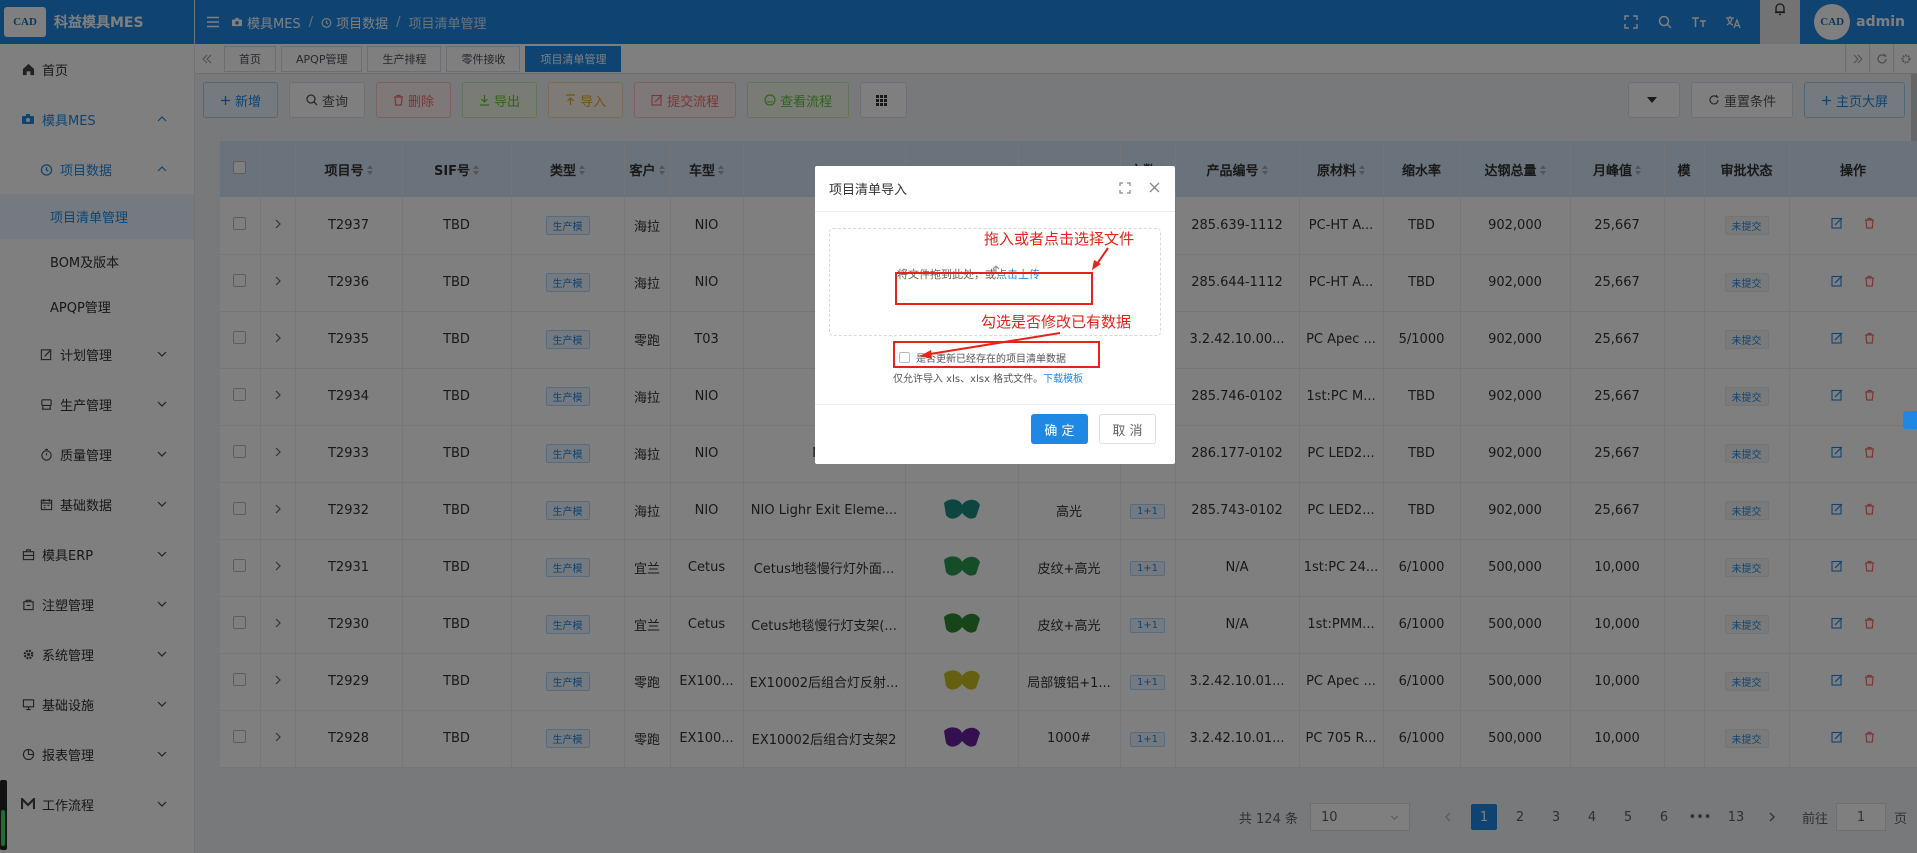 Image resolution: width=1917 pixels, height=853 pixels. What do you see at coordinates (1154, 189) in the screenshot?
I see `close-icon` at bounding box center [1154, 189].